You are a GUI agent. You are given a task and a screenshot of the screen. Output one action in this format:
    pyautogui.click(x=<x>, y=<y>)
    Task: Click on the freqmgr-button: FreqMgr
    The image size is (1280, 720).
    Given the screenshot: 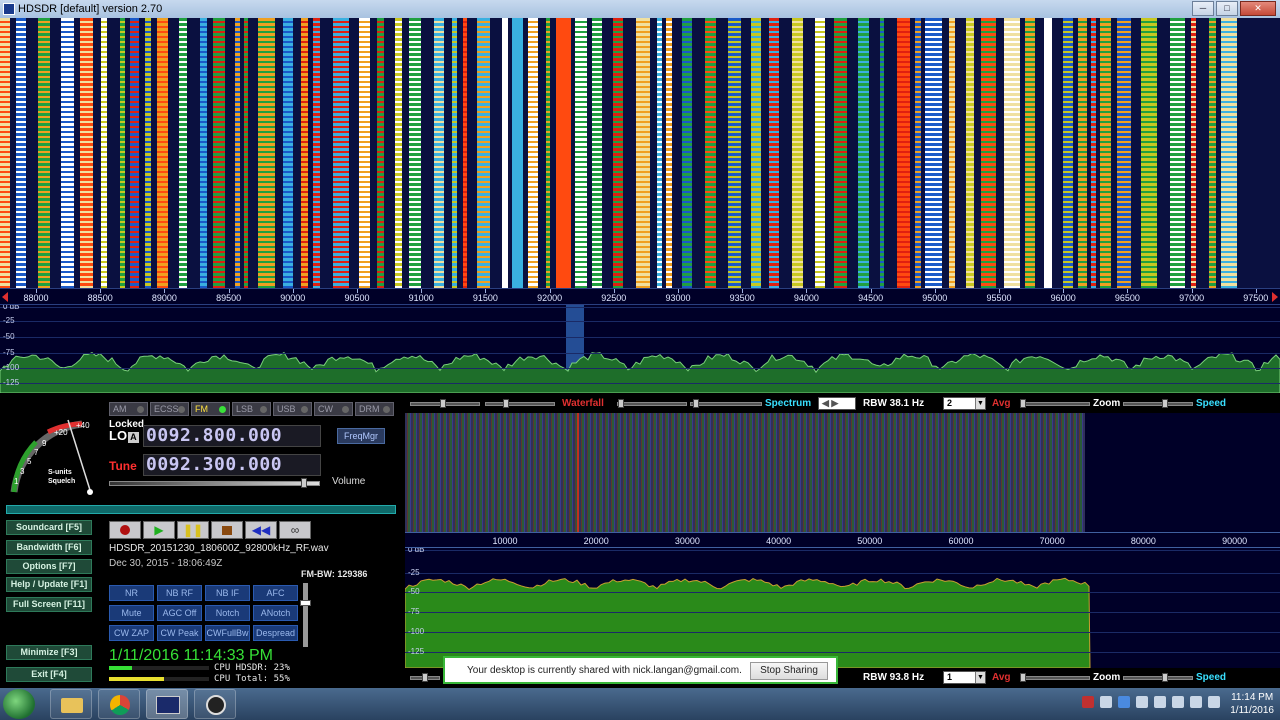 What is the action you would take?
    pyautogui.click(x=361, y=436)
    